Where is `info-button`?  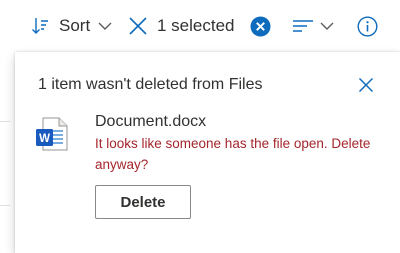 info-button is located at coordinates (367, 26).